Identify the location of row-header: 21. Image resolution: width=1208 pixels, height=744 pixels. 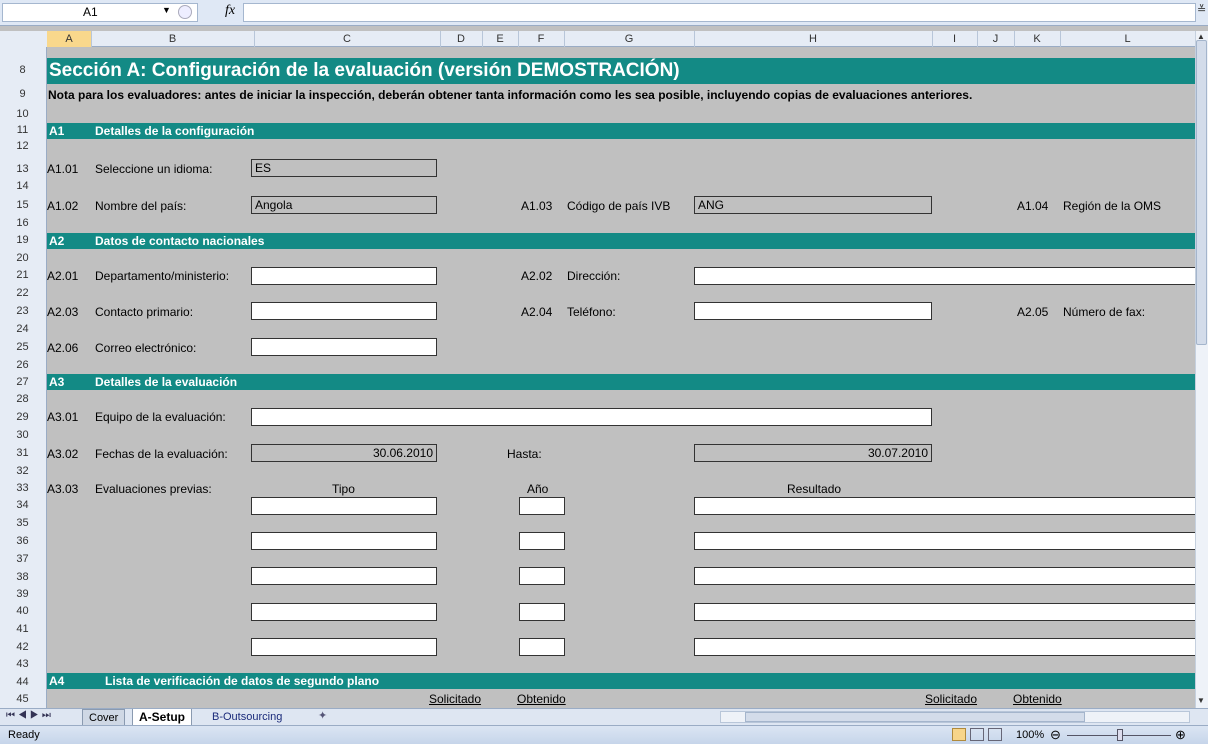
(22, 275).